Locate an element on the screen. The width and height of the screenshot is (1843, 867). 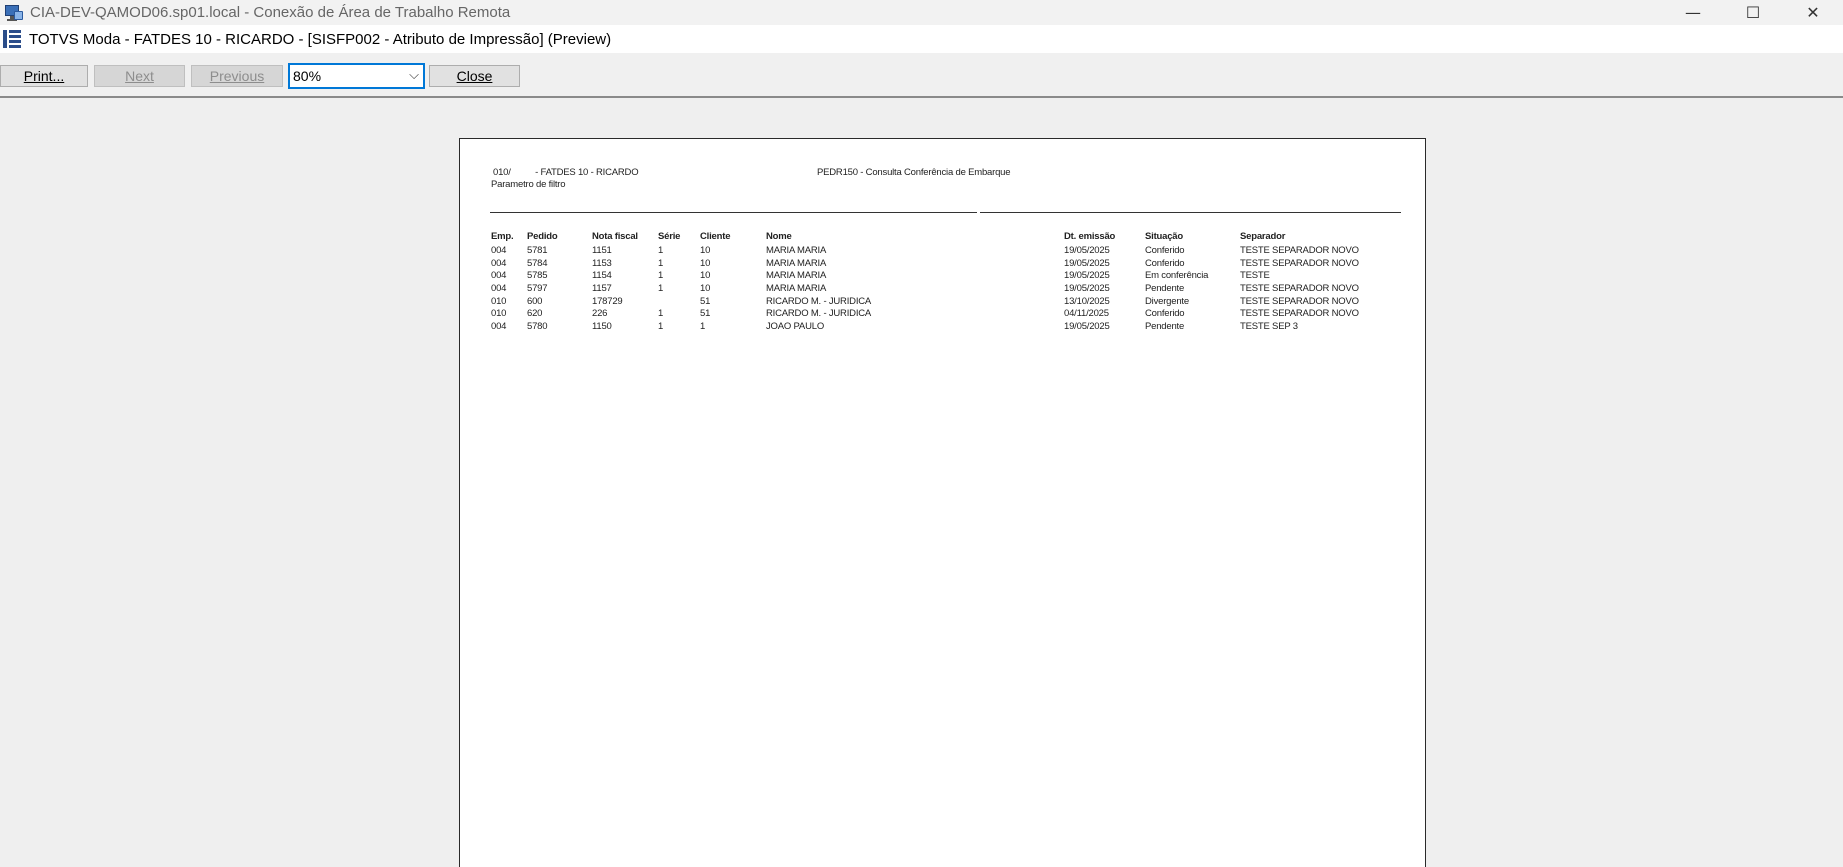
previous-button-label: Previous is located at coordinates (237, 76).